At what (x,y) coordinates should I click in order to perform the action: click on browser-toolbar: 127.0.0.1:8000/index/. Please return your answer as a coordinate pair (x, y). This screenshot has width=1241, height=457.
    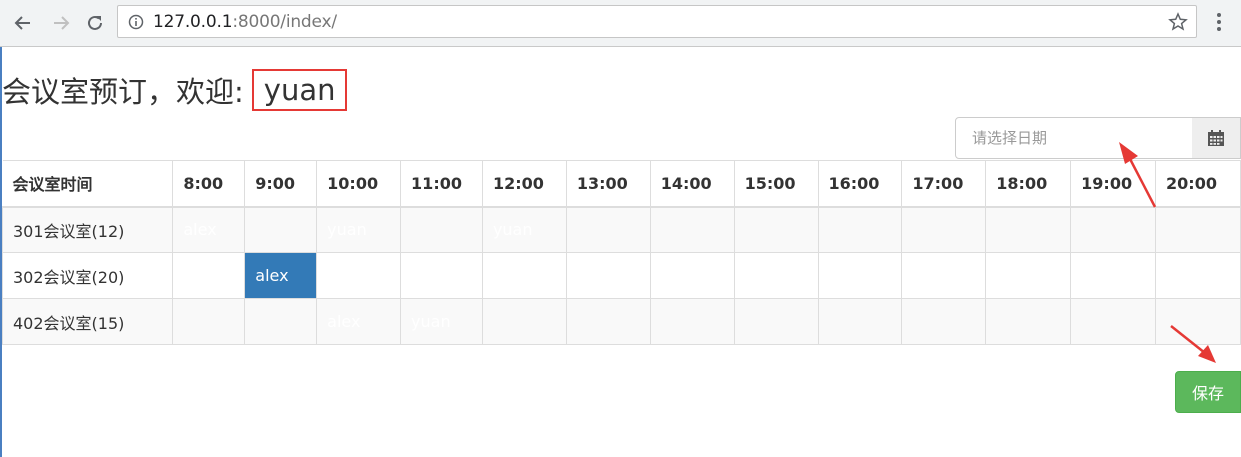
    Looking at the image, I should click on (620, 23).